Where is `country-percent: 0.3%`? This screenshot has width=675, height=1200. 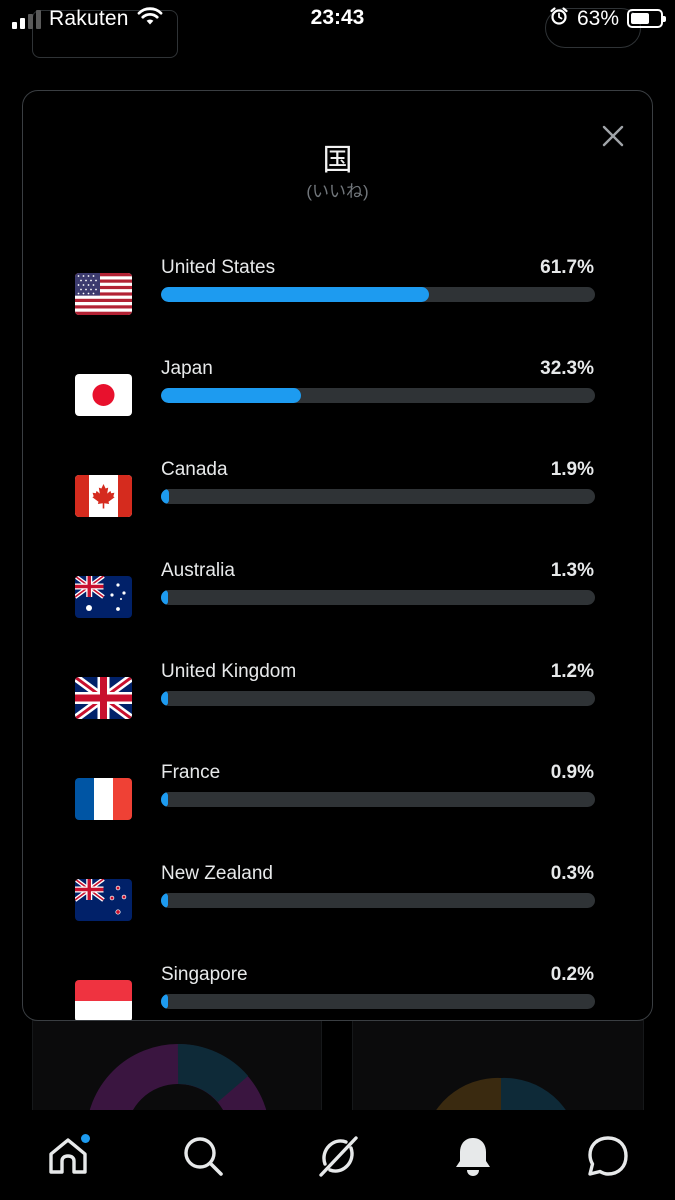
country-percent: 0.3% is located at coordinates (572, 873).